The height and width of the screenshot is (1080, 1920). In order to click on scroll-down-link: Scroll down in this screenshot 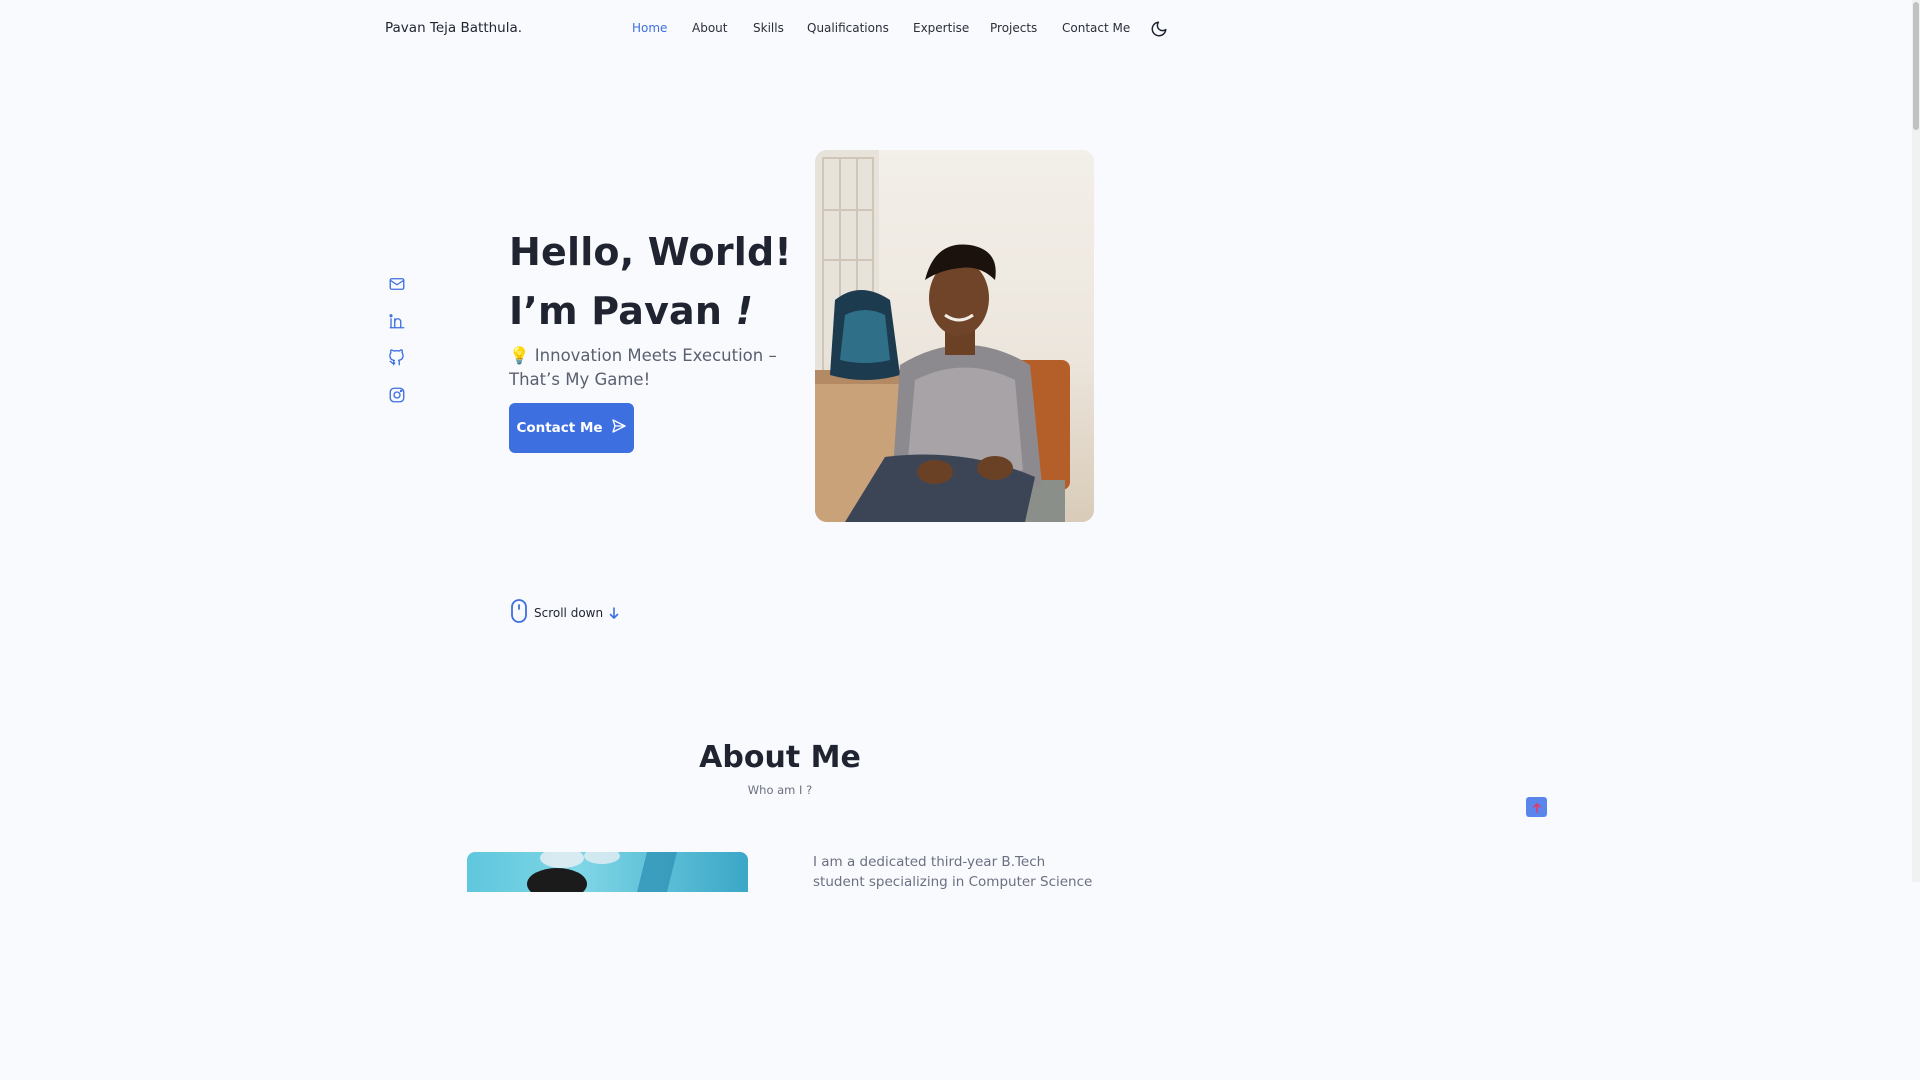, I will do `click(564, 613)`.